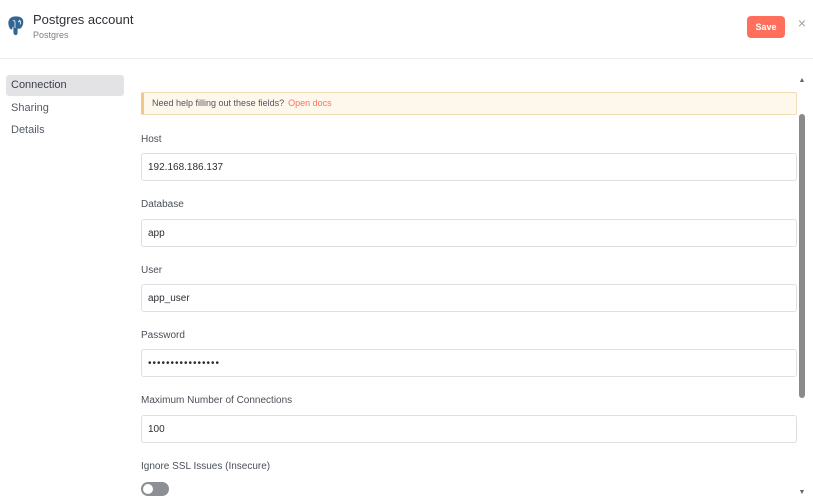  What do you see at coordinates (310, 103) in the screenshot?
I see `open-docs-link: Open docs` at bounding box center [310, 103].